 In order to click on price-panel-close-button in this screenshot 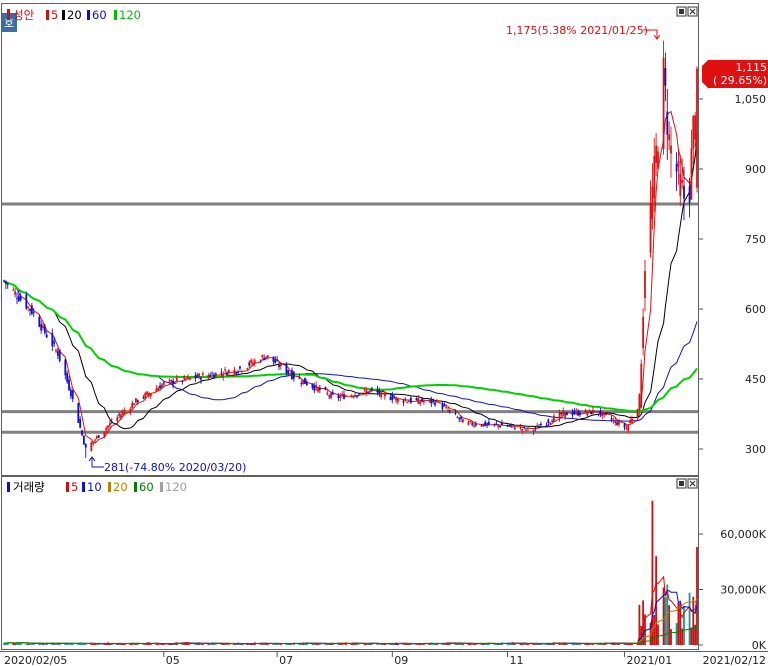, I will do `click(692, 11)`.